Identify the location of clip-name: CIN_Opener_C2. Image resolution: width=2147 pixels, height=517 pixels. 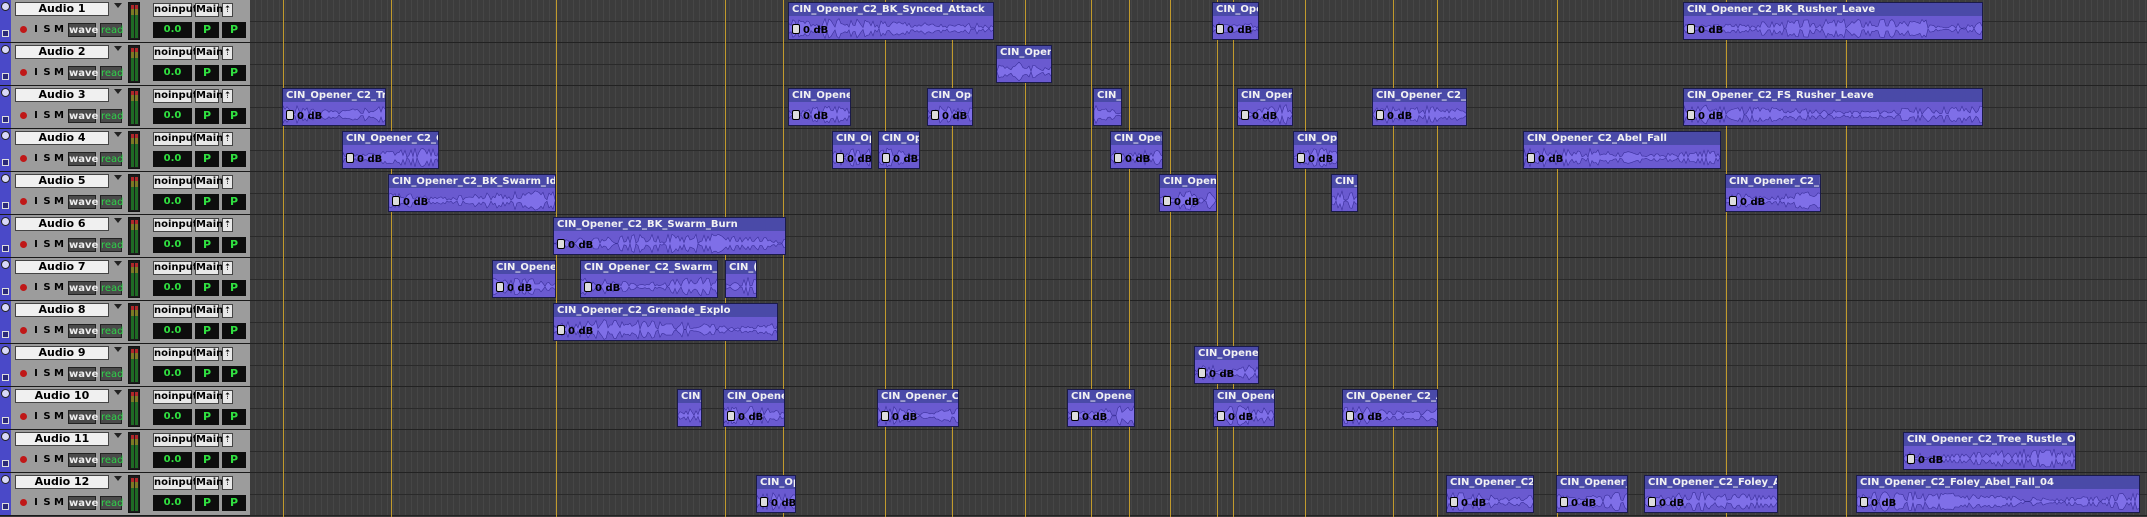
(1490, 482).